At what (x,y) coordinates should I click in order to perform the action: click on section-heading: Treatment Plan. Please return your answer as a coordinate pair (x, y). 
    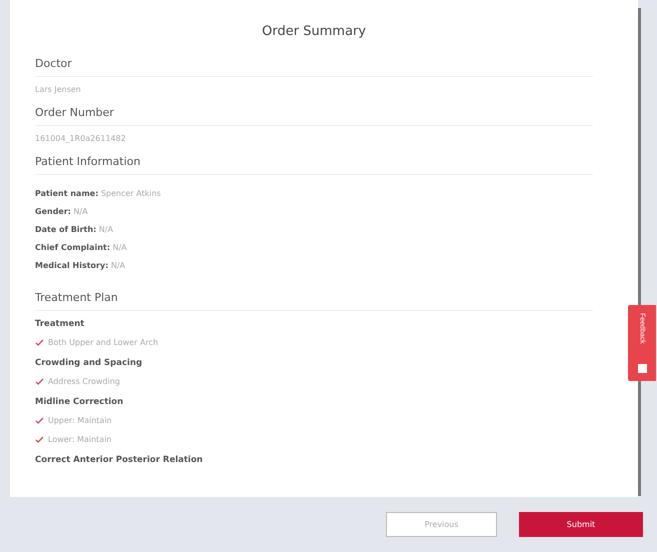
    Looking at the image, I should click on (314, 299).